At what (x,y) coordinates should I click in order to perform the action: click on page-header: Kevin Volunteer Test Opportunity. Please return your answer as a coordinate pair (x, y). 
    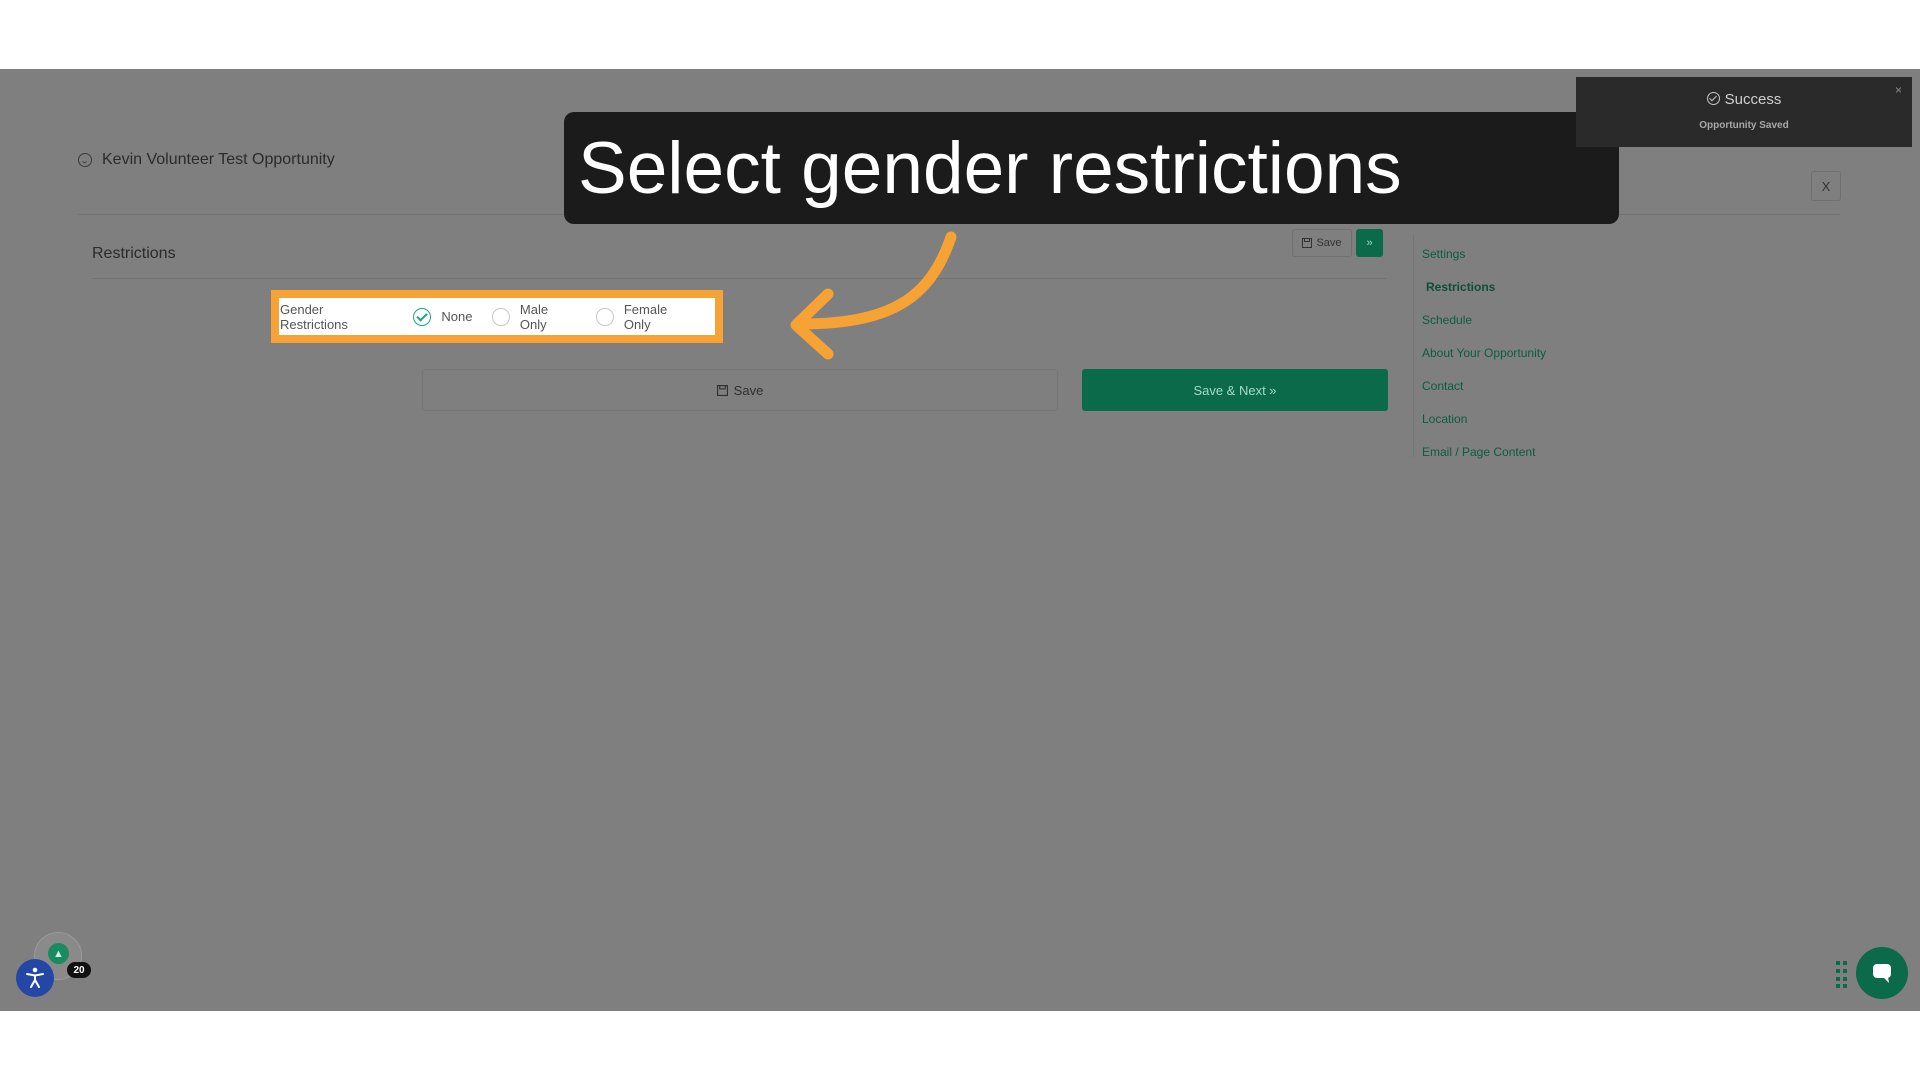
    Looking at the image, I should click on (206, 160).